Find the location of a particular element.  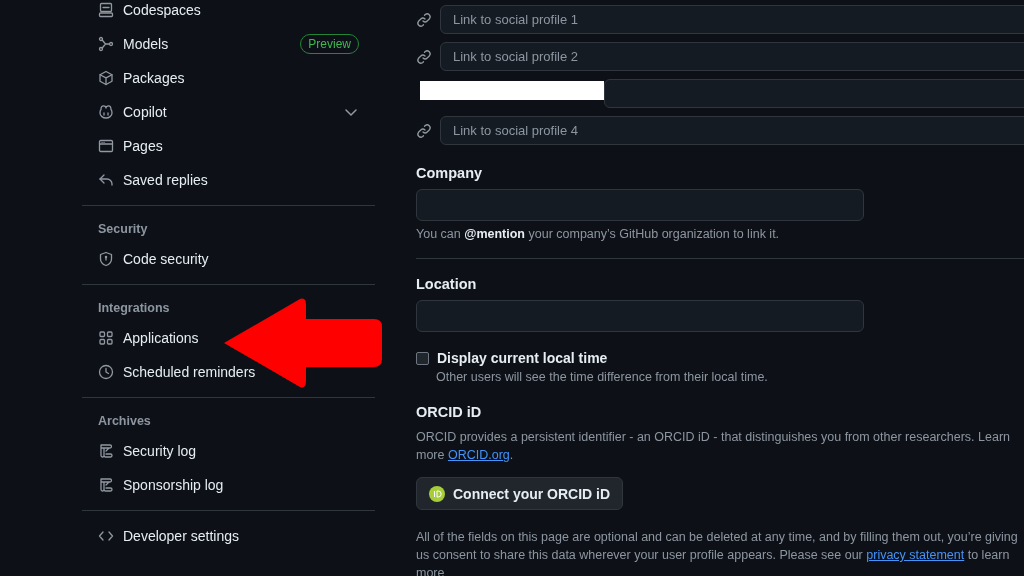

section-heading: Integrations is located at coordinates (134, 308).